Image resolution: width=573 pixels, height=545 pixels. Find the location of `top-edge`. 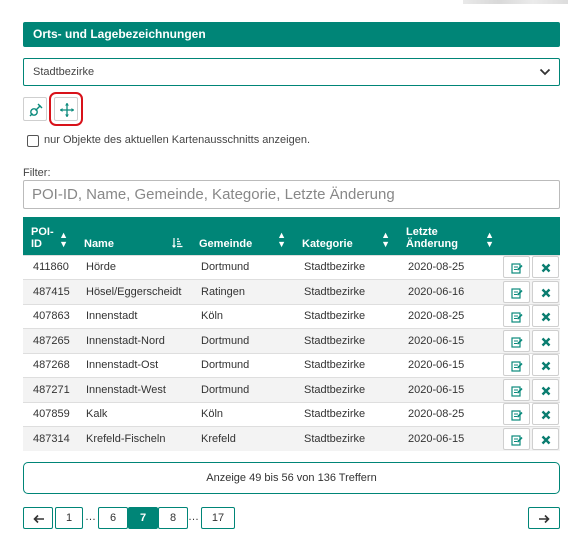

top-edge is located at coordinates (286, 3).